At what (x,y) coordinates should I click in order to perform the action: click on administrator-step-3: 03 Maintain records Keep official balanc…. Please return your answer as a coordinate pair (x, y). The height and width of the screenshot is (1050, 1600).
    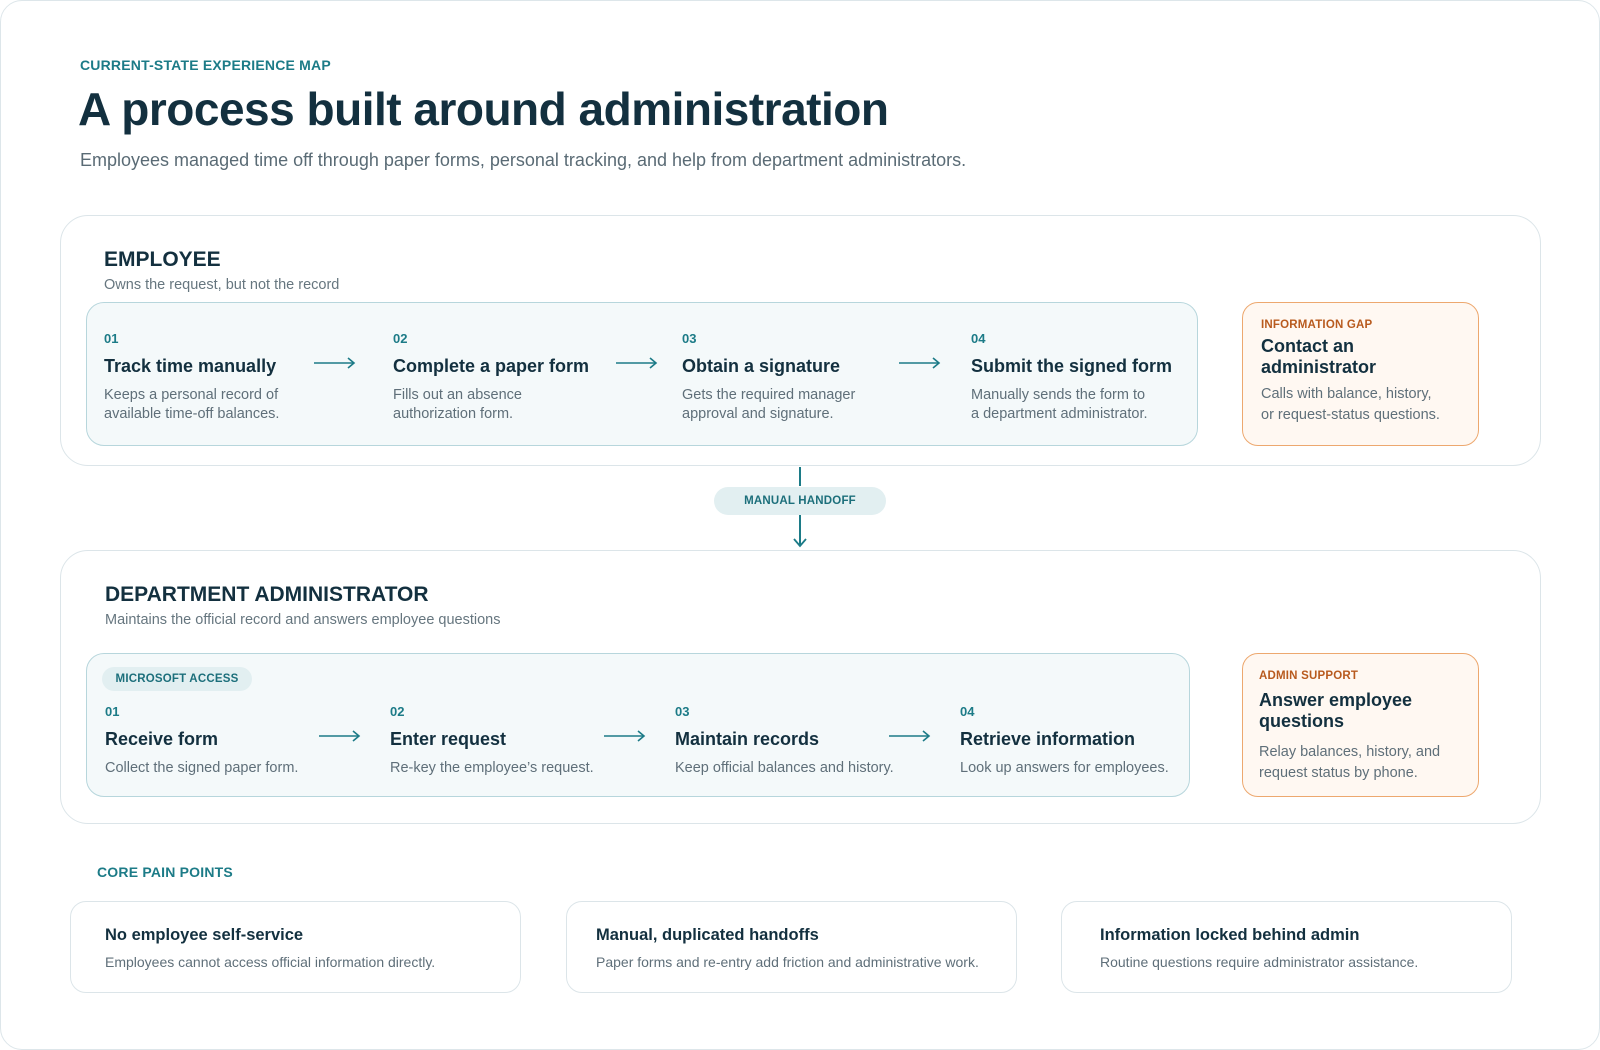
    Looking at the image, I should click on (784, 741).